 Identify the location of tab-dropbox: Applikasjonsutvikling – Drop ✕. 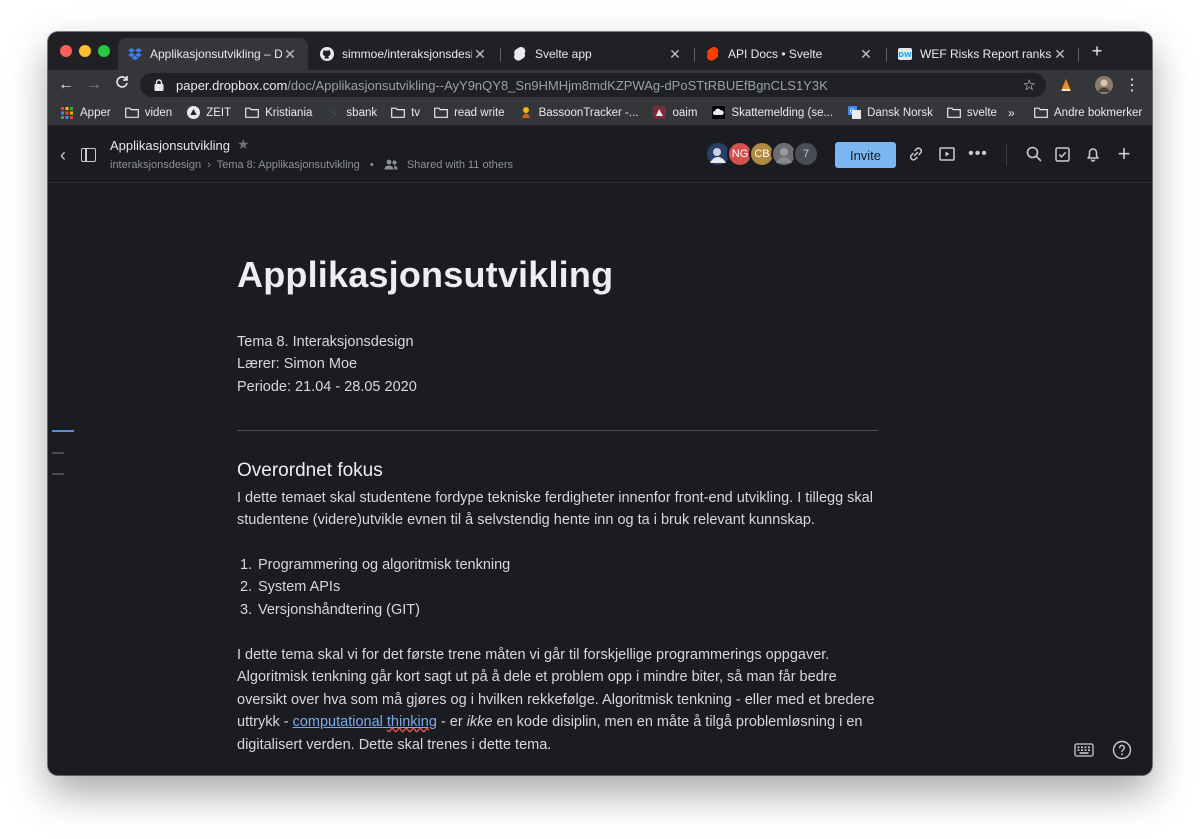
(213, 54).